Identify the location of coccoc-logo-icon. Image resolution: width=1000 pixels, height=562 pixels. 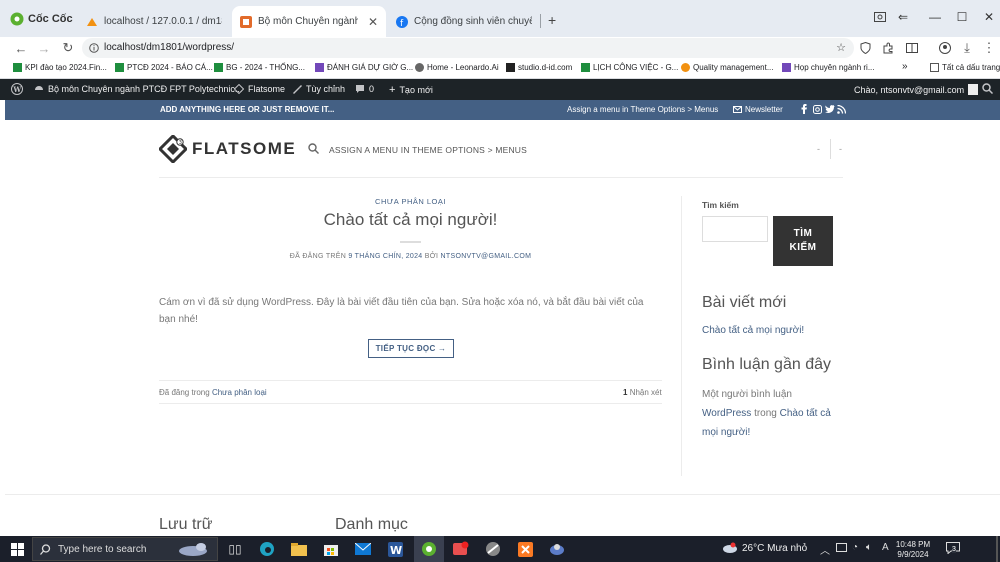
(17, 19).